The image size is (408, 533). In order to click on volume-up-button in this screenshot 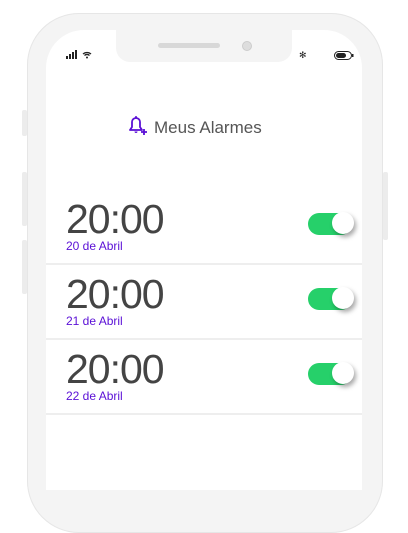, I will do `click(24, 199)`.